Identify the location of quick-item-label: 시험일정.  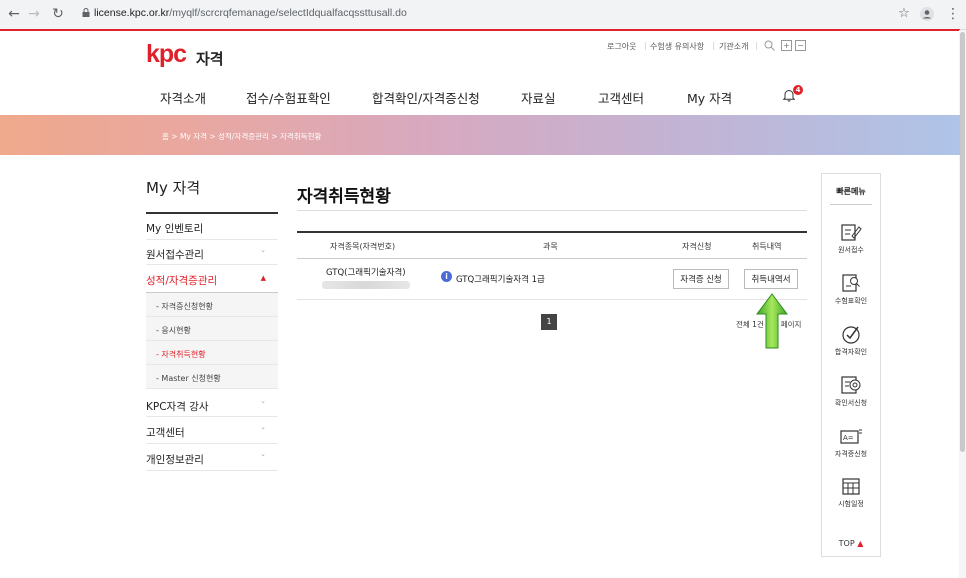
(851, 504).